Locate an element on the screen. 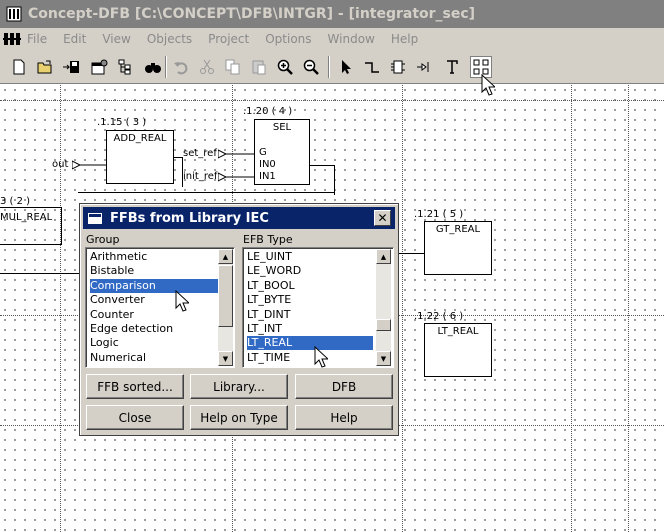  ffb-library-icon is located at coordinates (481, 67).